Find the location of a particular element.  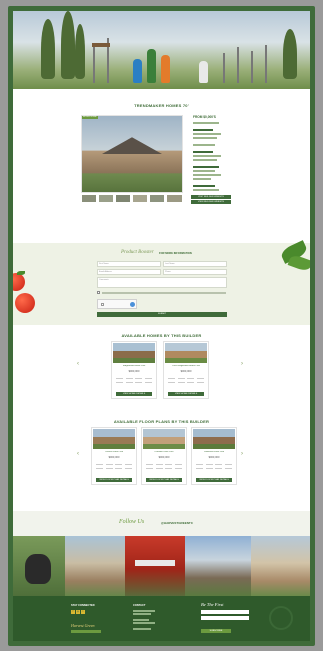

submit-button: SUBMIT is located at coordinates (162, 314).